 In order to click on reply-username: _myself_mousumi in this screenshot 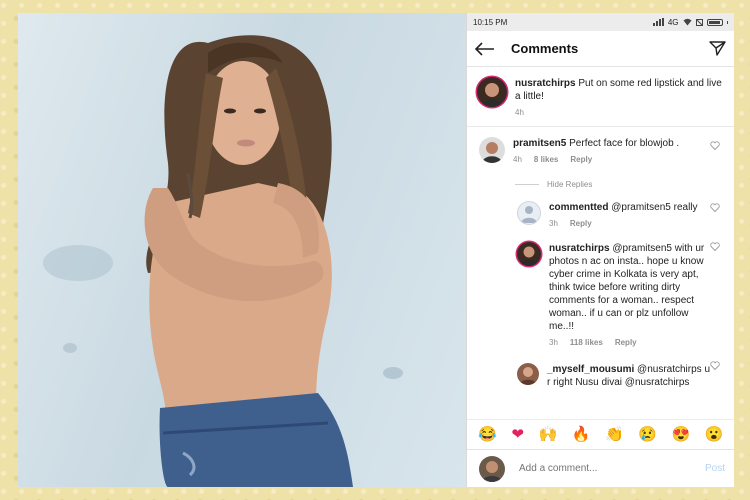, I will do `click(590, 369)`.